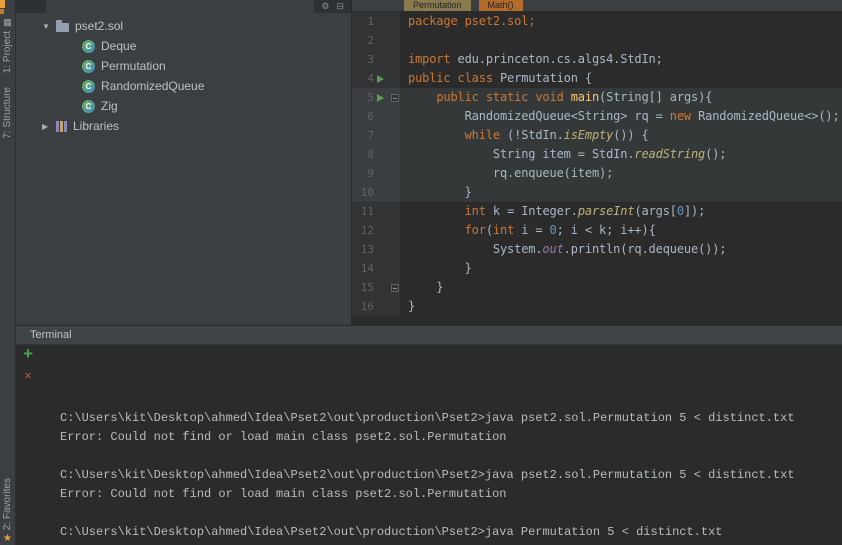 The image size is (842, 545). What do you see at coordinates (325, 6) in the screenshot?
I see `settings-icon: ⚙` at bounding box center [325, 6].